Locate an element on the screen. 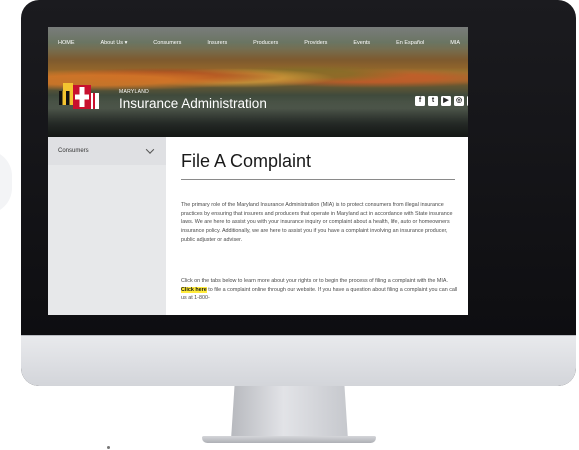 Image resolution: width=579 pixels, height=450 pixels. linkedin-icon: in is located at coordinates (467, 101).